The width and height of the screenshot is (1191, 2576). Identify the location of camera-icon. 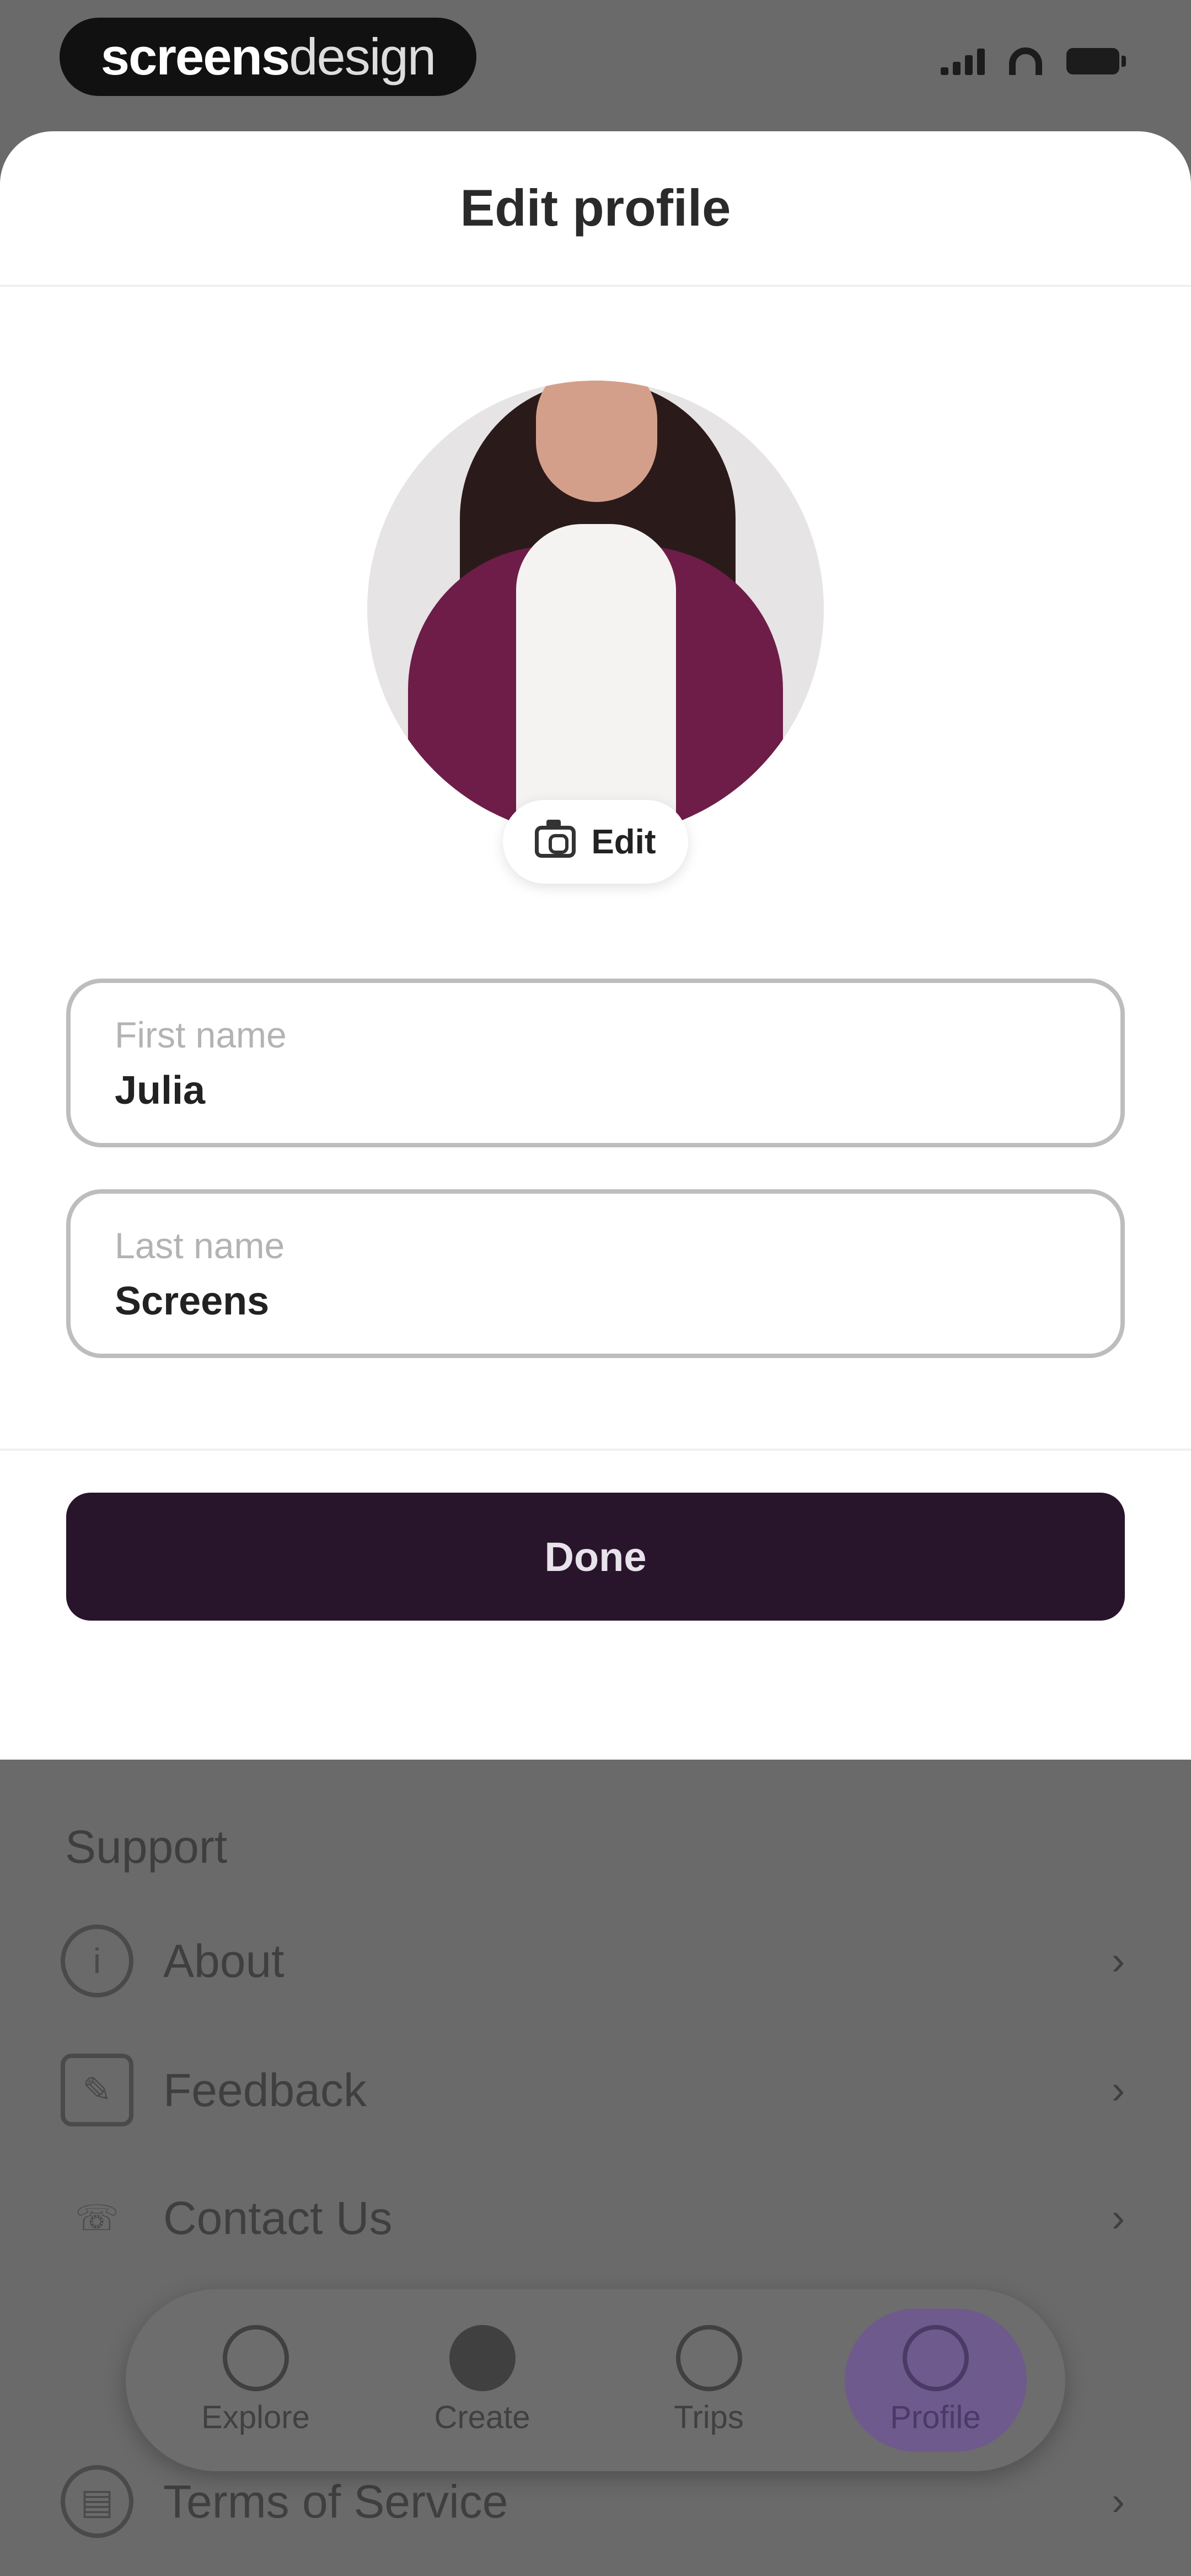
(555, 839).